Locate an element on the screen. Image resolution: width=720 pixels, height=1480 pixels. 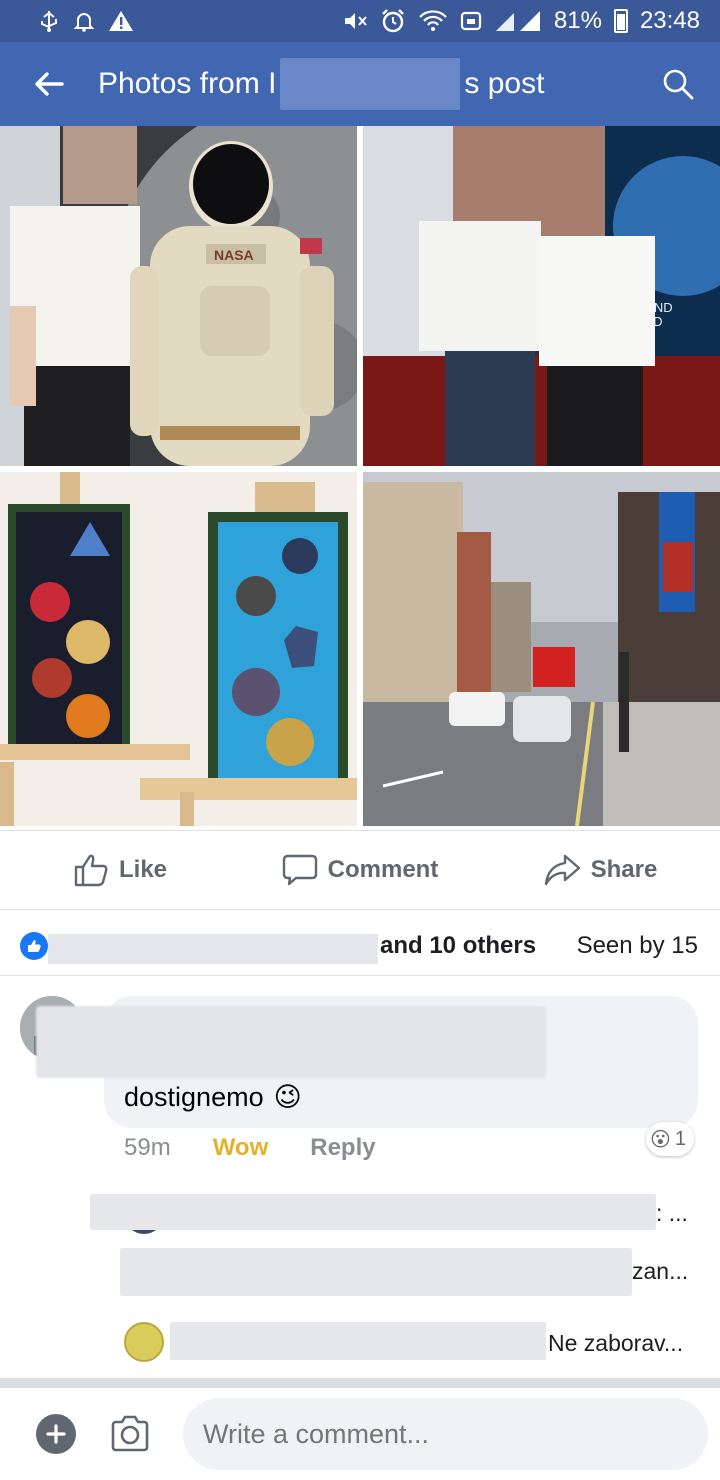
reaction-others-text: and 10 others is located at coordinates (458, 945).